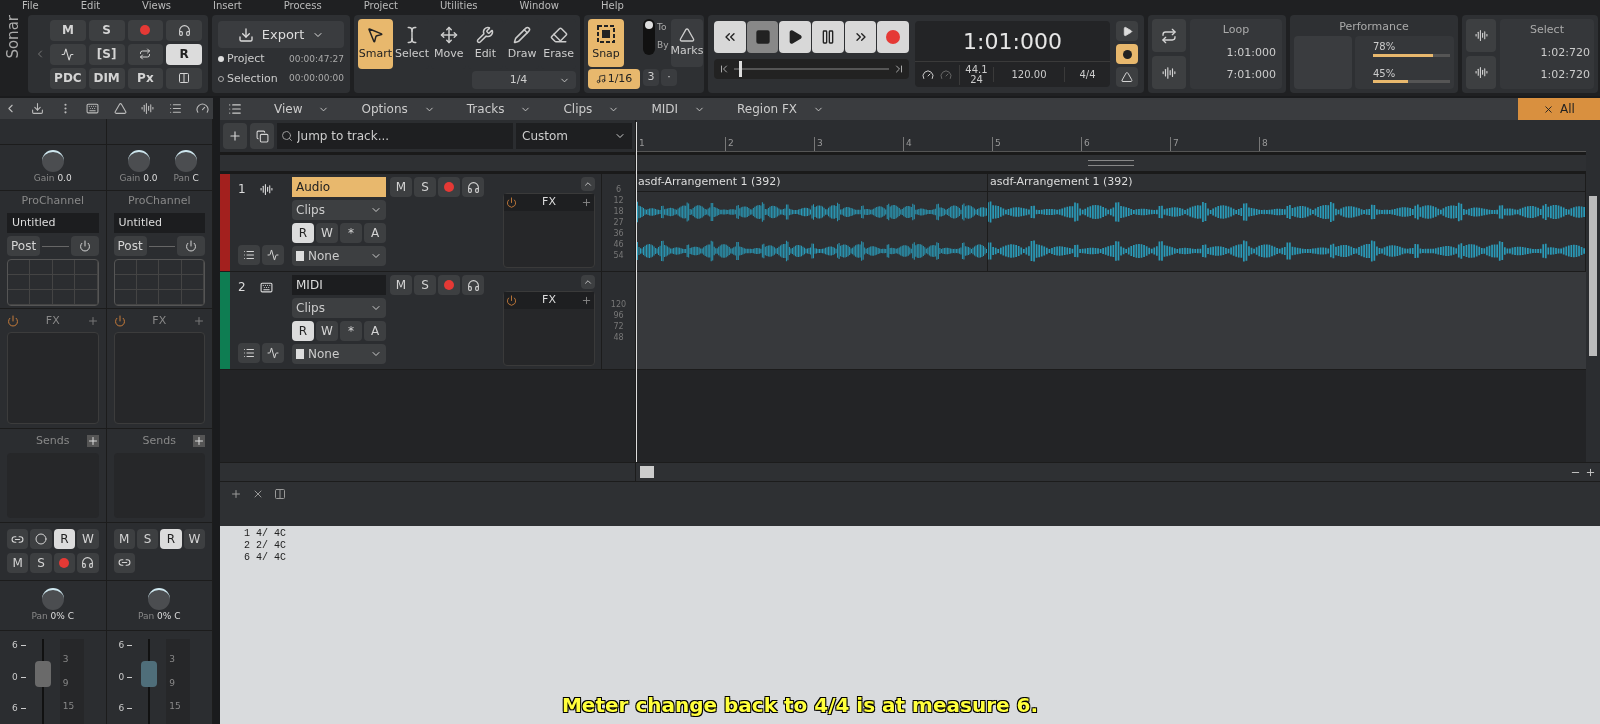 Image resolution: width=1600 pixels, height=724 pixels. I want to click on automation-button: *, so click(351, 233).